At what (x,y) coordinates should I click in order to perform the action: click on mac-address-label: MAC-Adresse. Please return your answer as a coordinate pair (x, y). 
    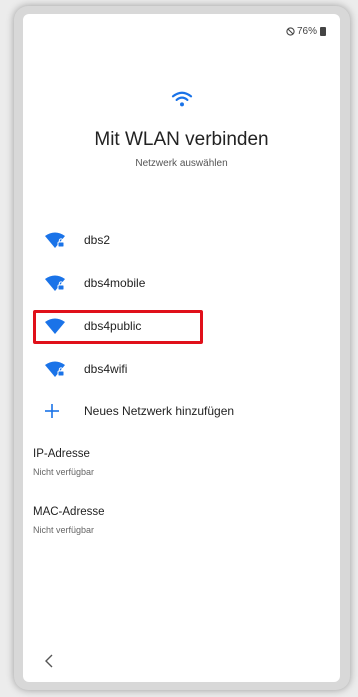
    Looking at the image, I should click on (69, 512).